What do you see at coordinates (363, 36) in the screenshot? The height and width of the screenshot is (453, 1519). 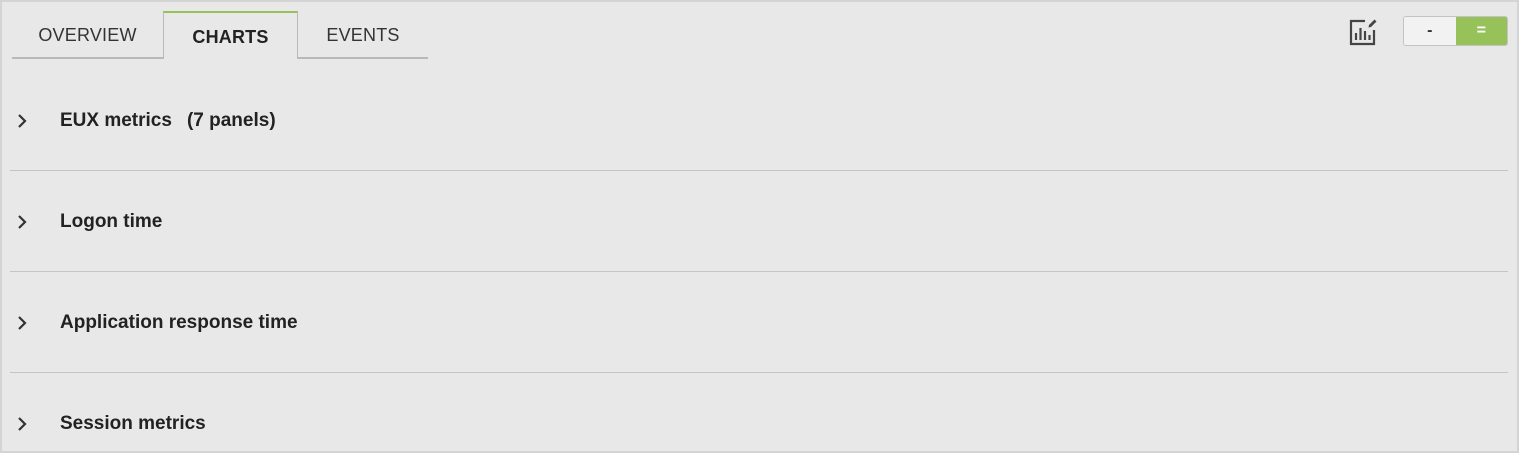 I see `tab-events: EVENTS` at bounding box center [363, 36].